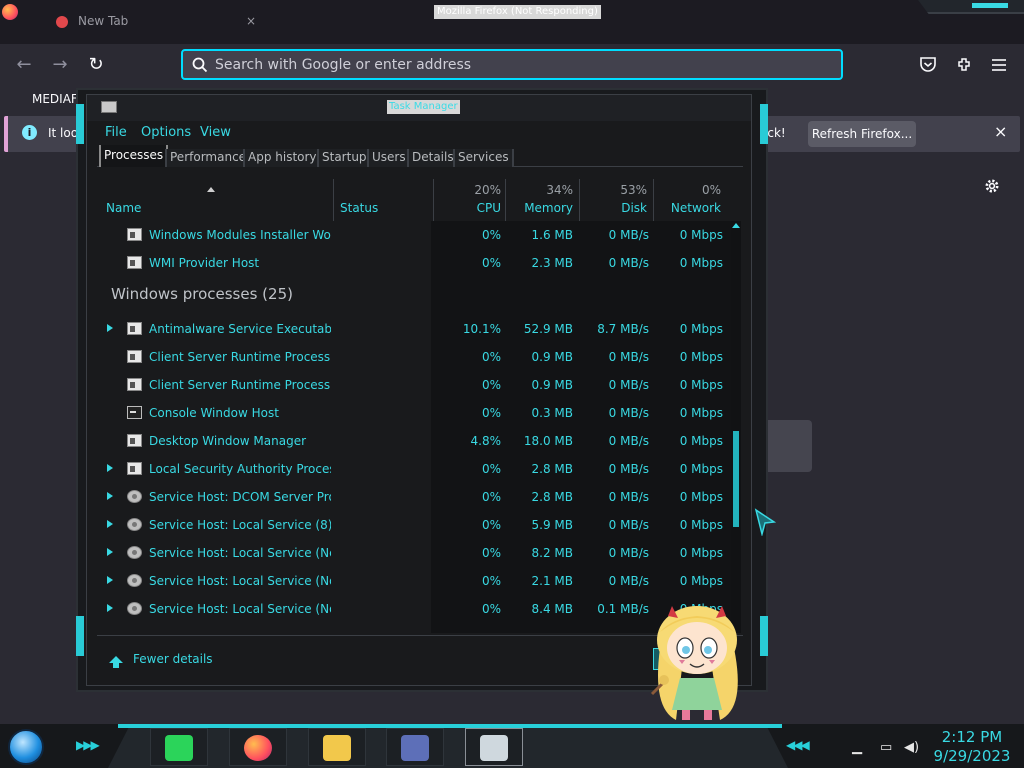 This screenshot has width=1024, height=768. What do you see at coordinates (420, 133) in the screenshot?
I see `menu-bar: File Options View` at bounding box center [420, 133].